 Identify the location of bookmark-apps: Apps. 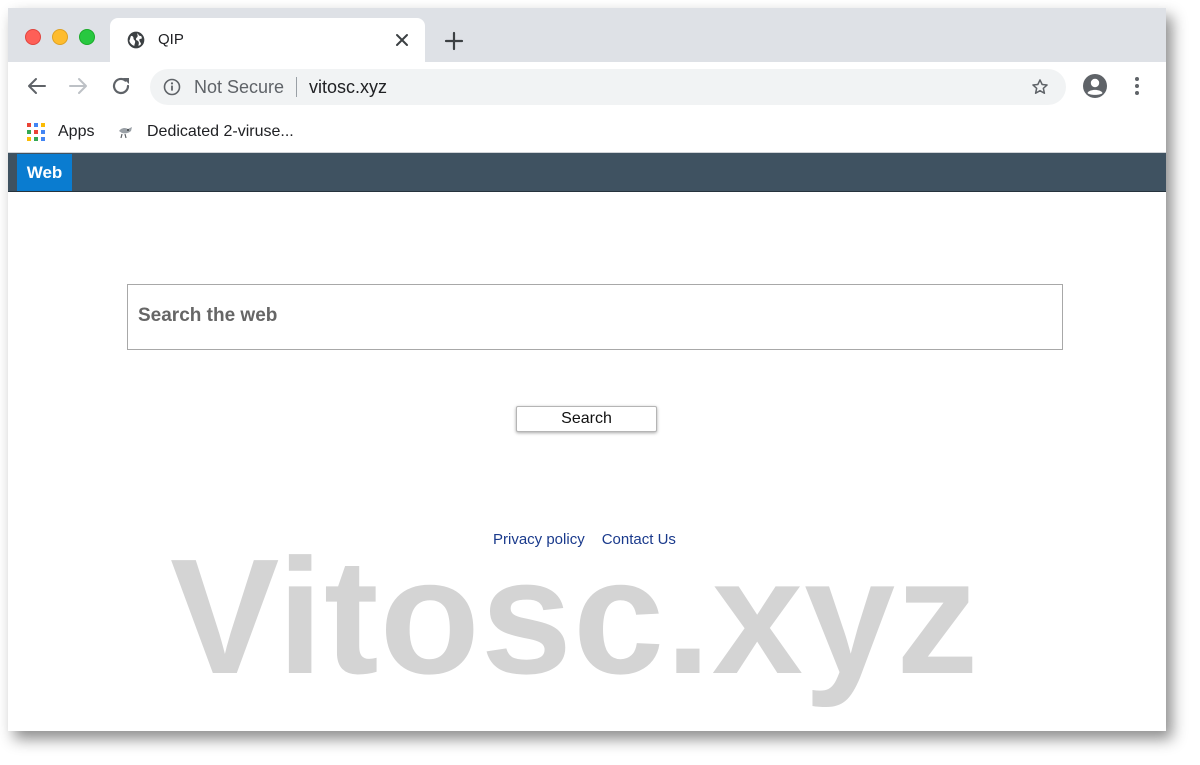
(60, 132).